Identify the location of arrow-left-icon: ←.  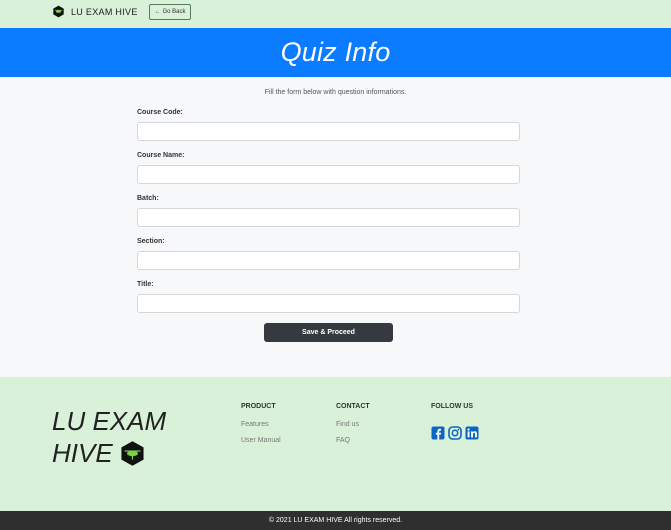
(157, 12).